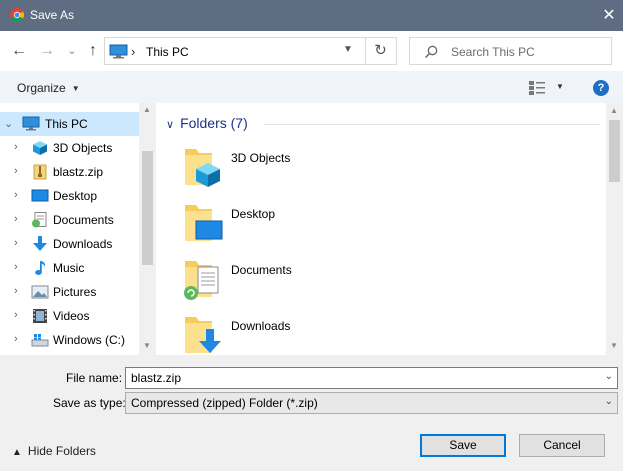  Describe the element at coordinates (432, 124) in the screenshot. I see `divider` at that location.